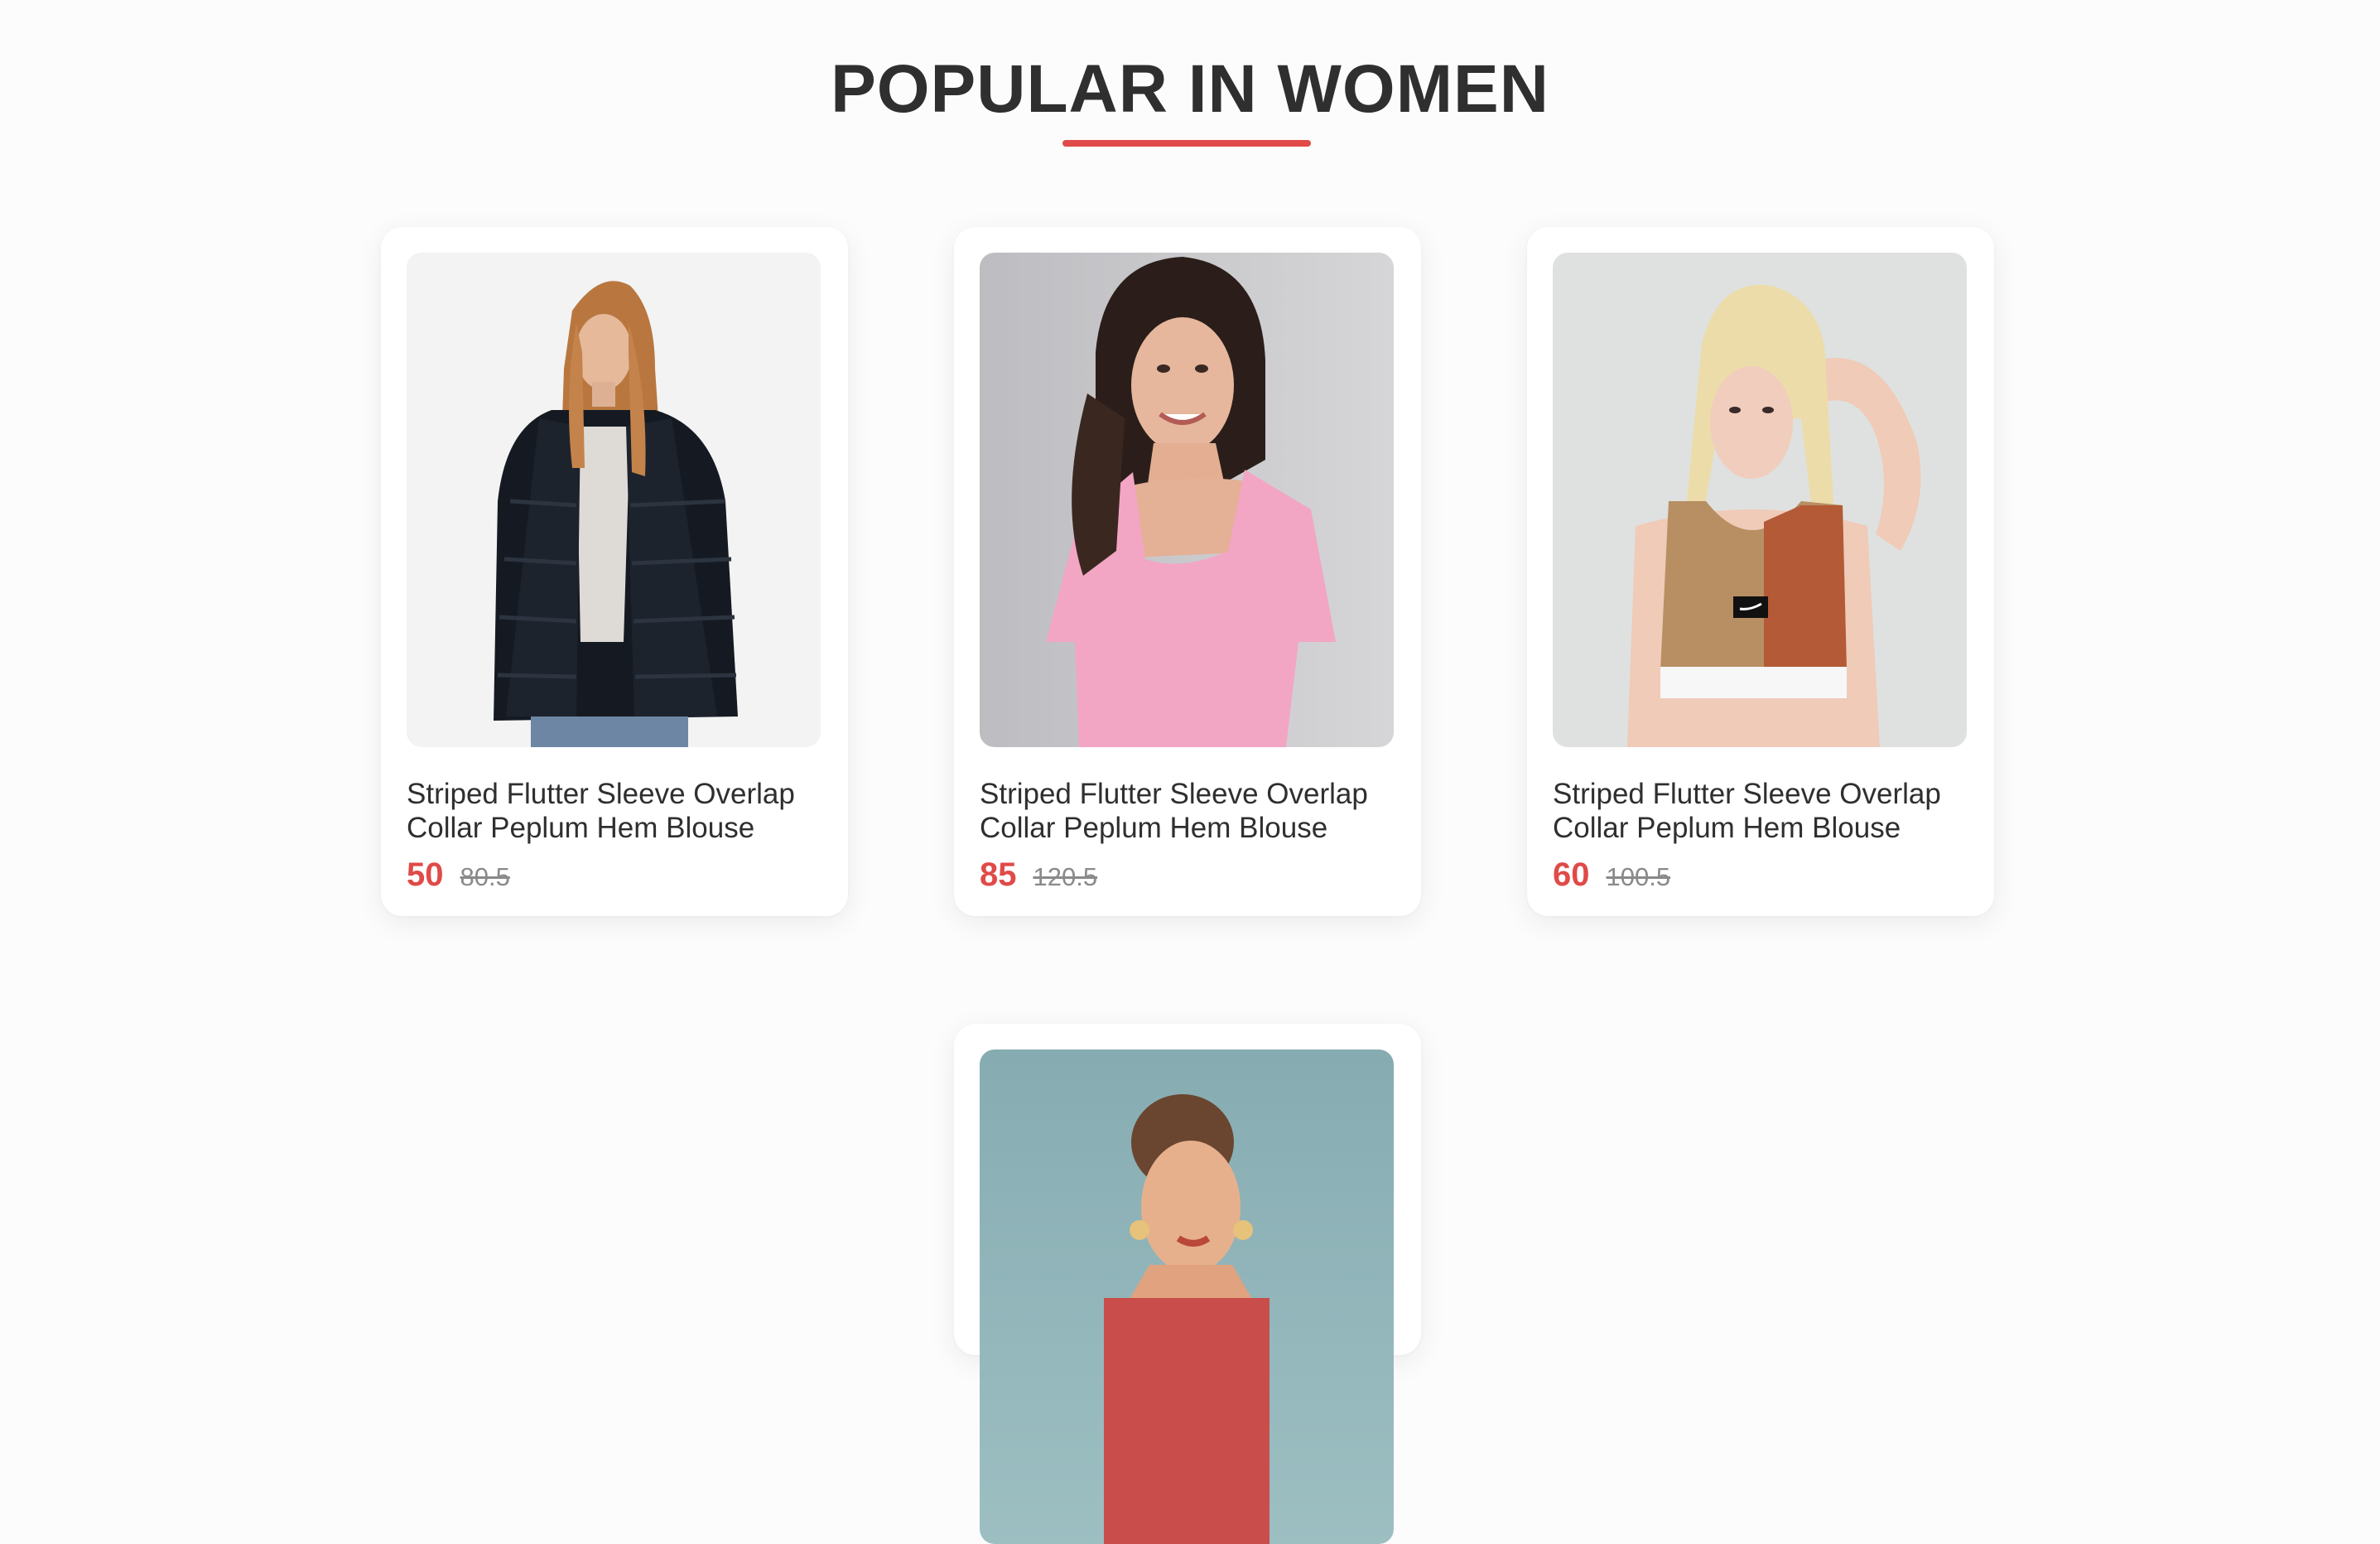 The height and width of the screenshot is (1544, 2380). Describe the element at coordinates (1190, 89) in the screenshot. I see `section-title: POPULAR IN WOMEN` at that location.